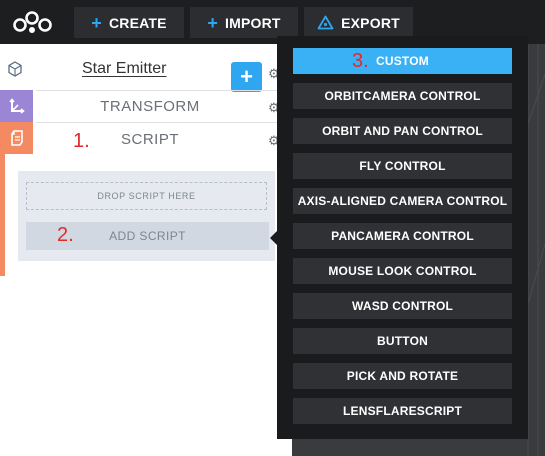 Image resolution: width=545 pixels, height=456 pixels. I want to click on create-label: CREATE, so click(137, 22).